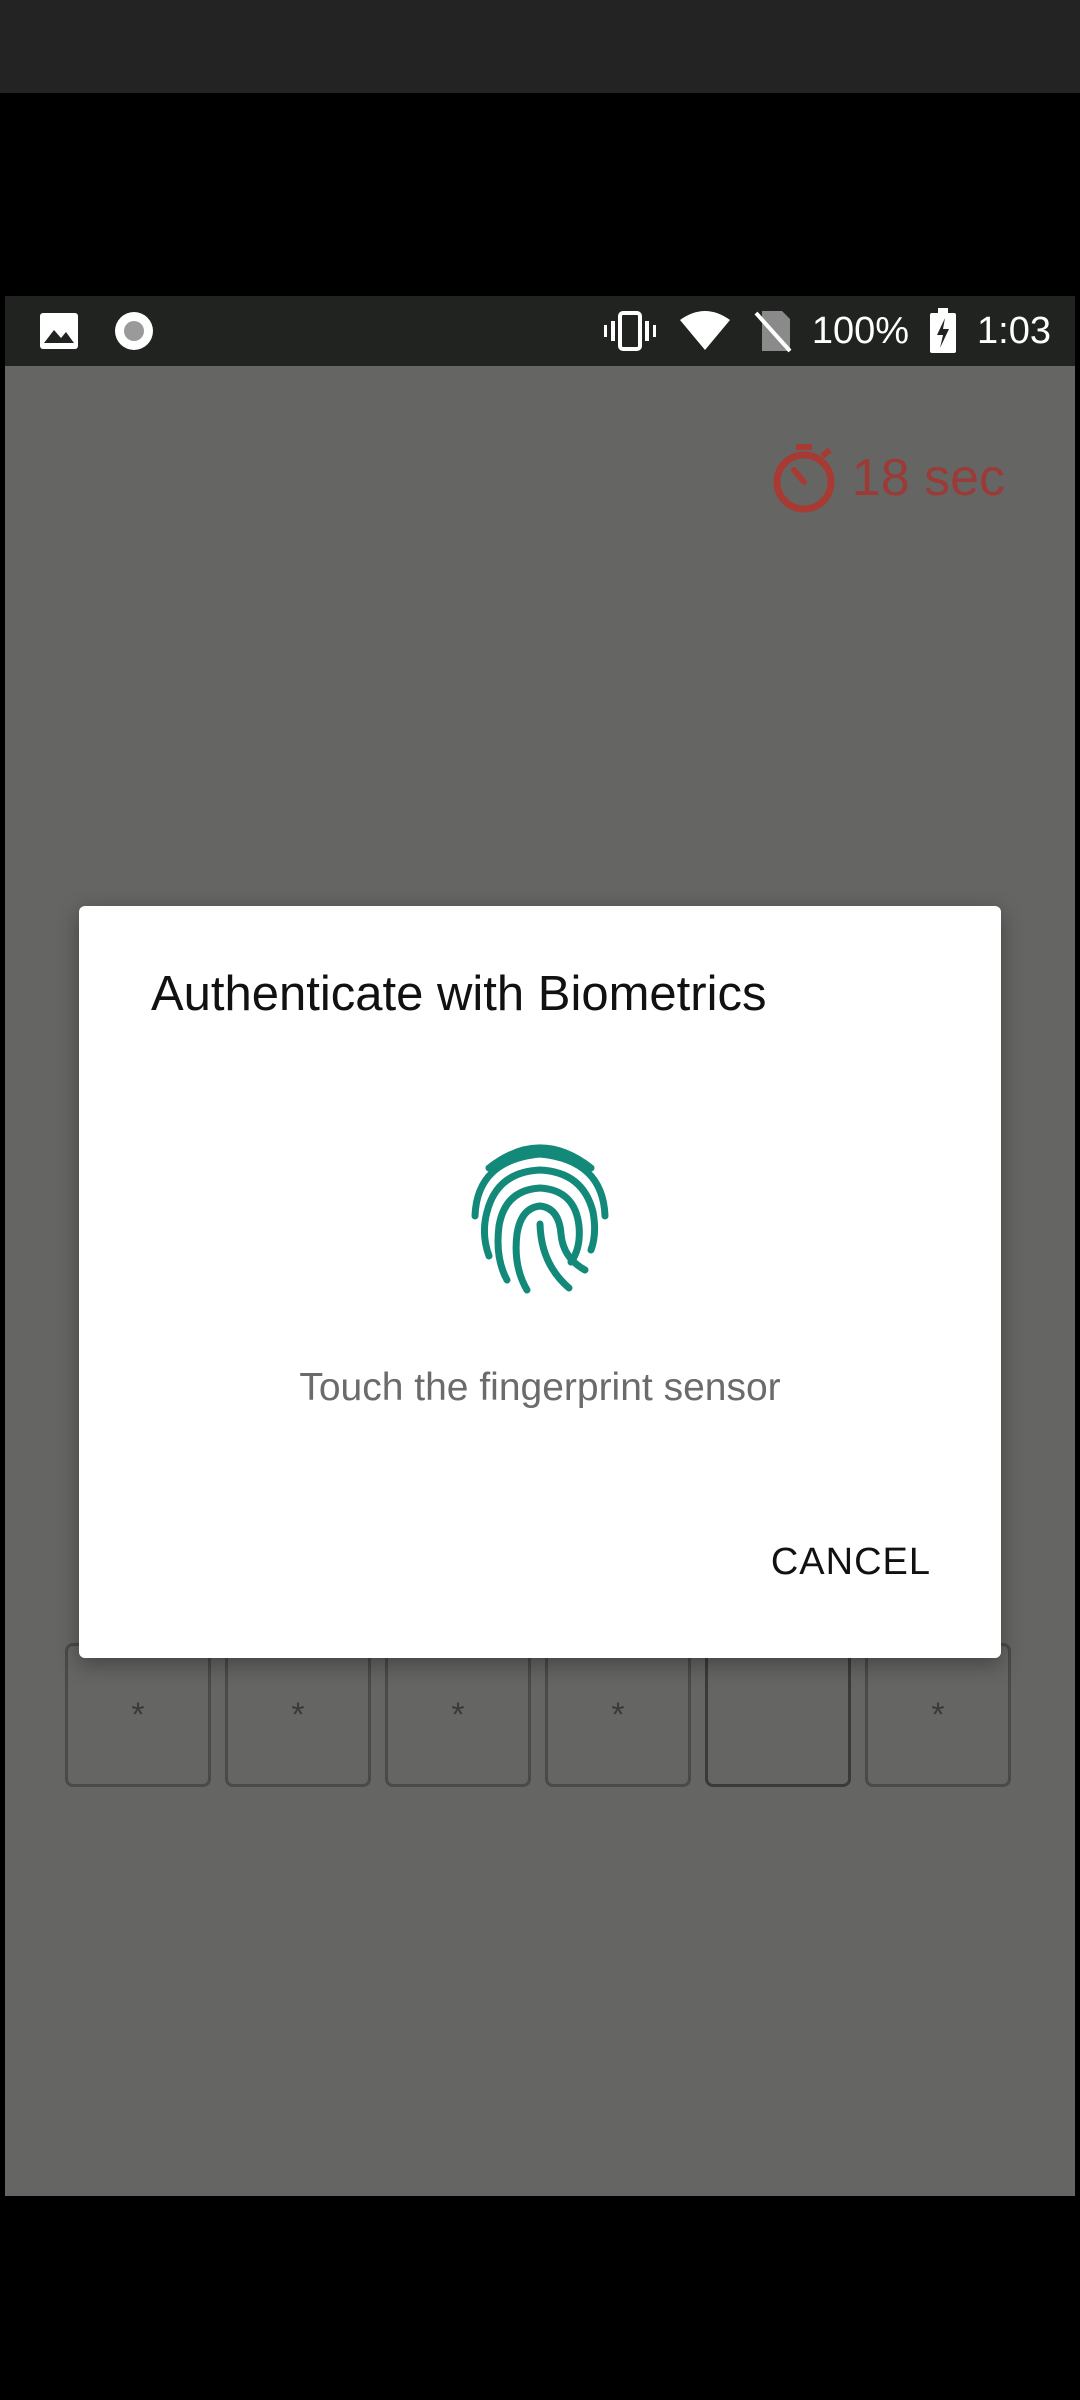 The image size is (1080, 2400). Describe the element at coordinates (928, 478) in the screenshot. I see `timer-text: 18 sec` at that location.